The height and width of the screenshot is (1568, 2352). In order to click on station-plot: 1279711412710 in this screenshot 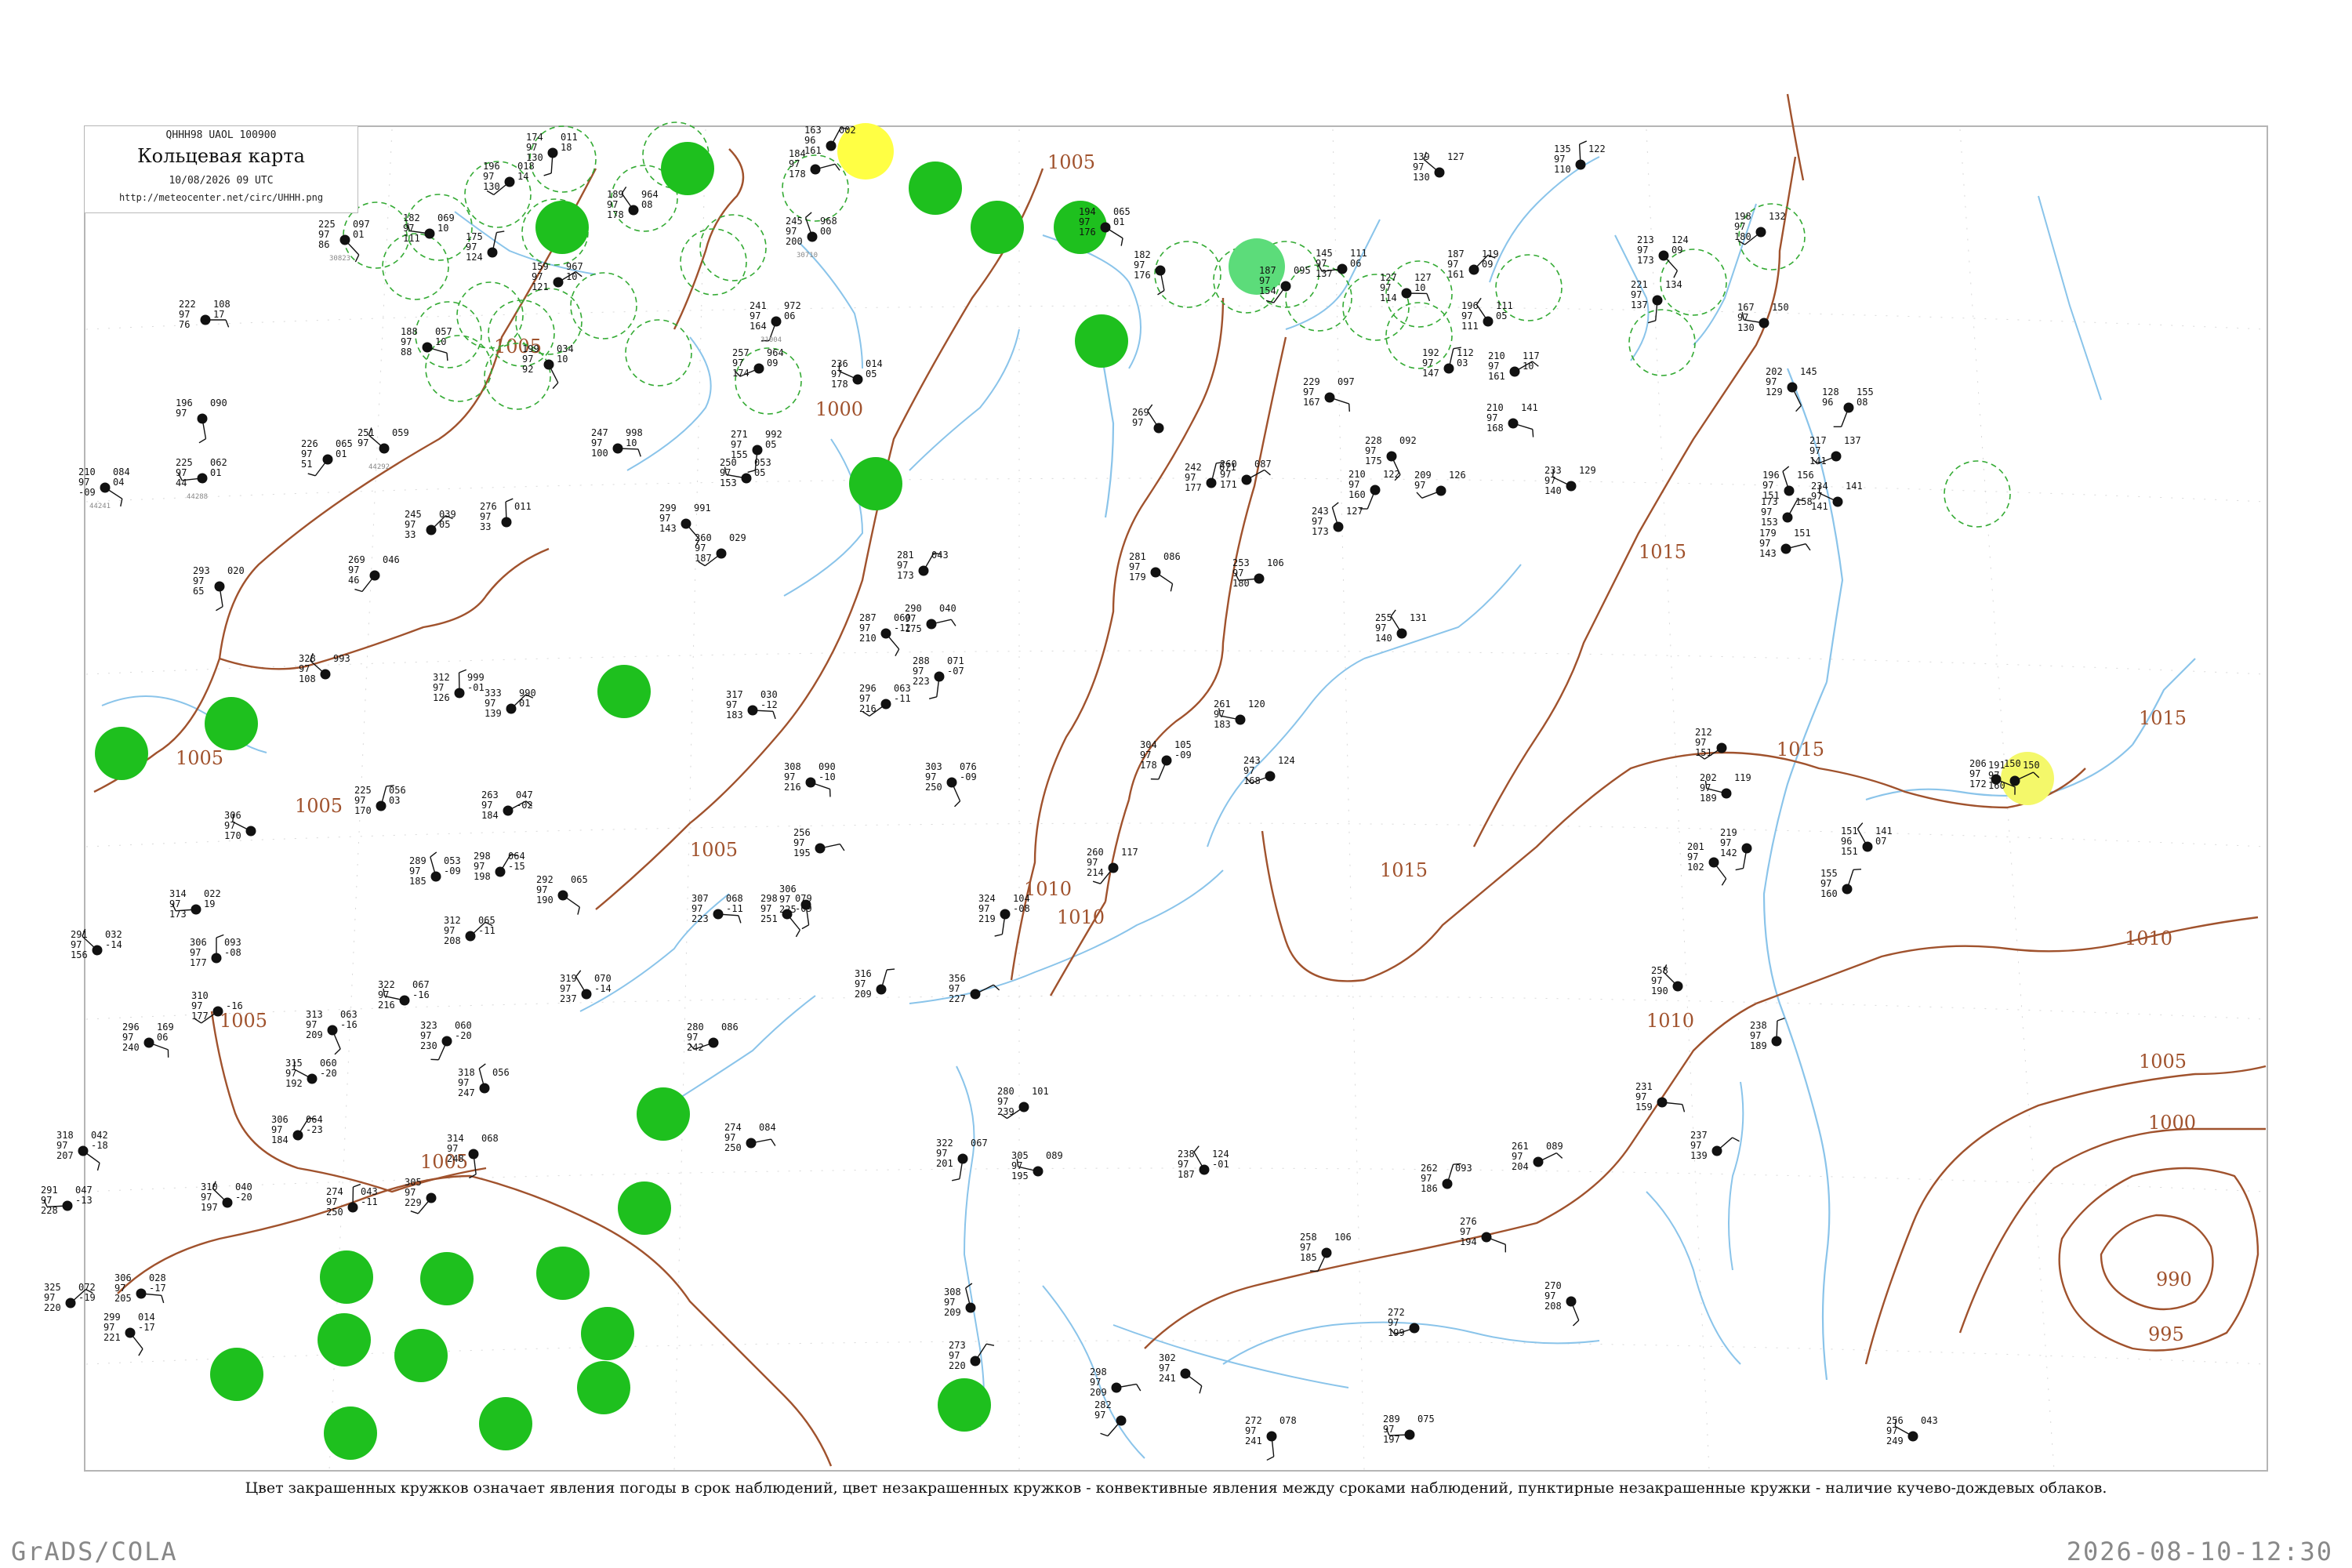, I will do `click(1406, 287)`.